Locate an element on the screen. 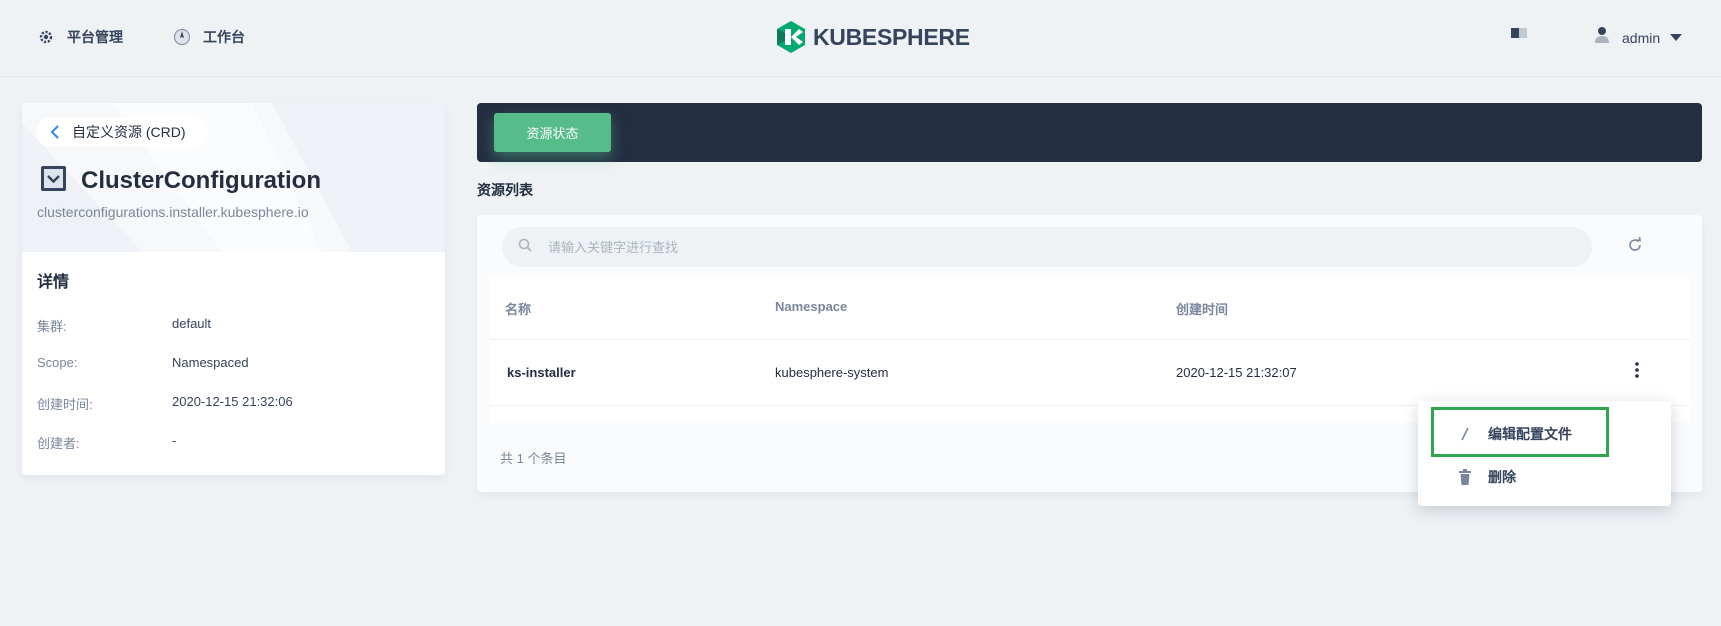  book-icon is located at coordinates (1519, 35).